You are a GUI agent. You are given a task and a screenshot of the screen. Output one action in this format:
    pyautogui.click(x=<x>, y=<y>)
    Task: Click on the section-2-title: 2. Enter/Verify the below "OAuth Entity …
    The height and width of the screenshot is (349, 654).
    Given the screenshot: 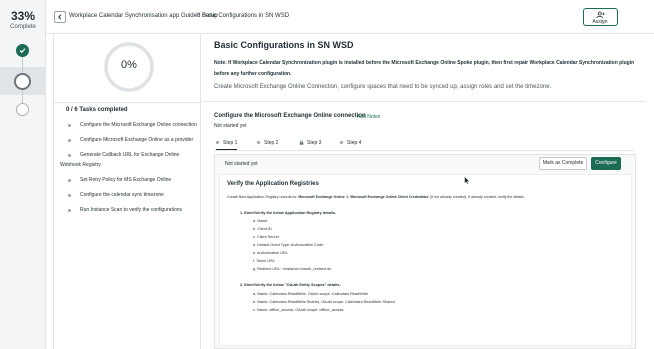 What is the action you would take?
    pyautogui.click(x=290, y=285)
    